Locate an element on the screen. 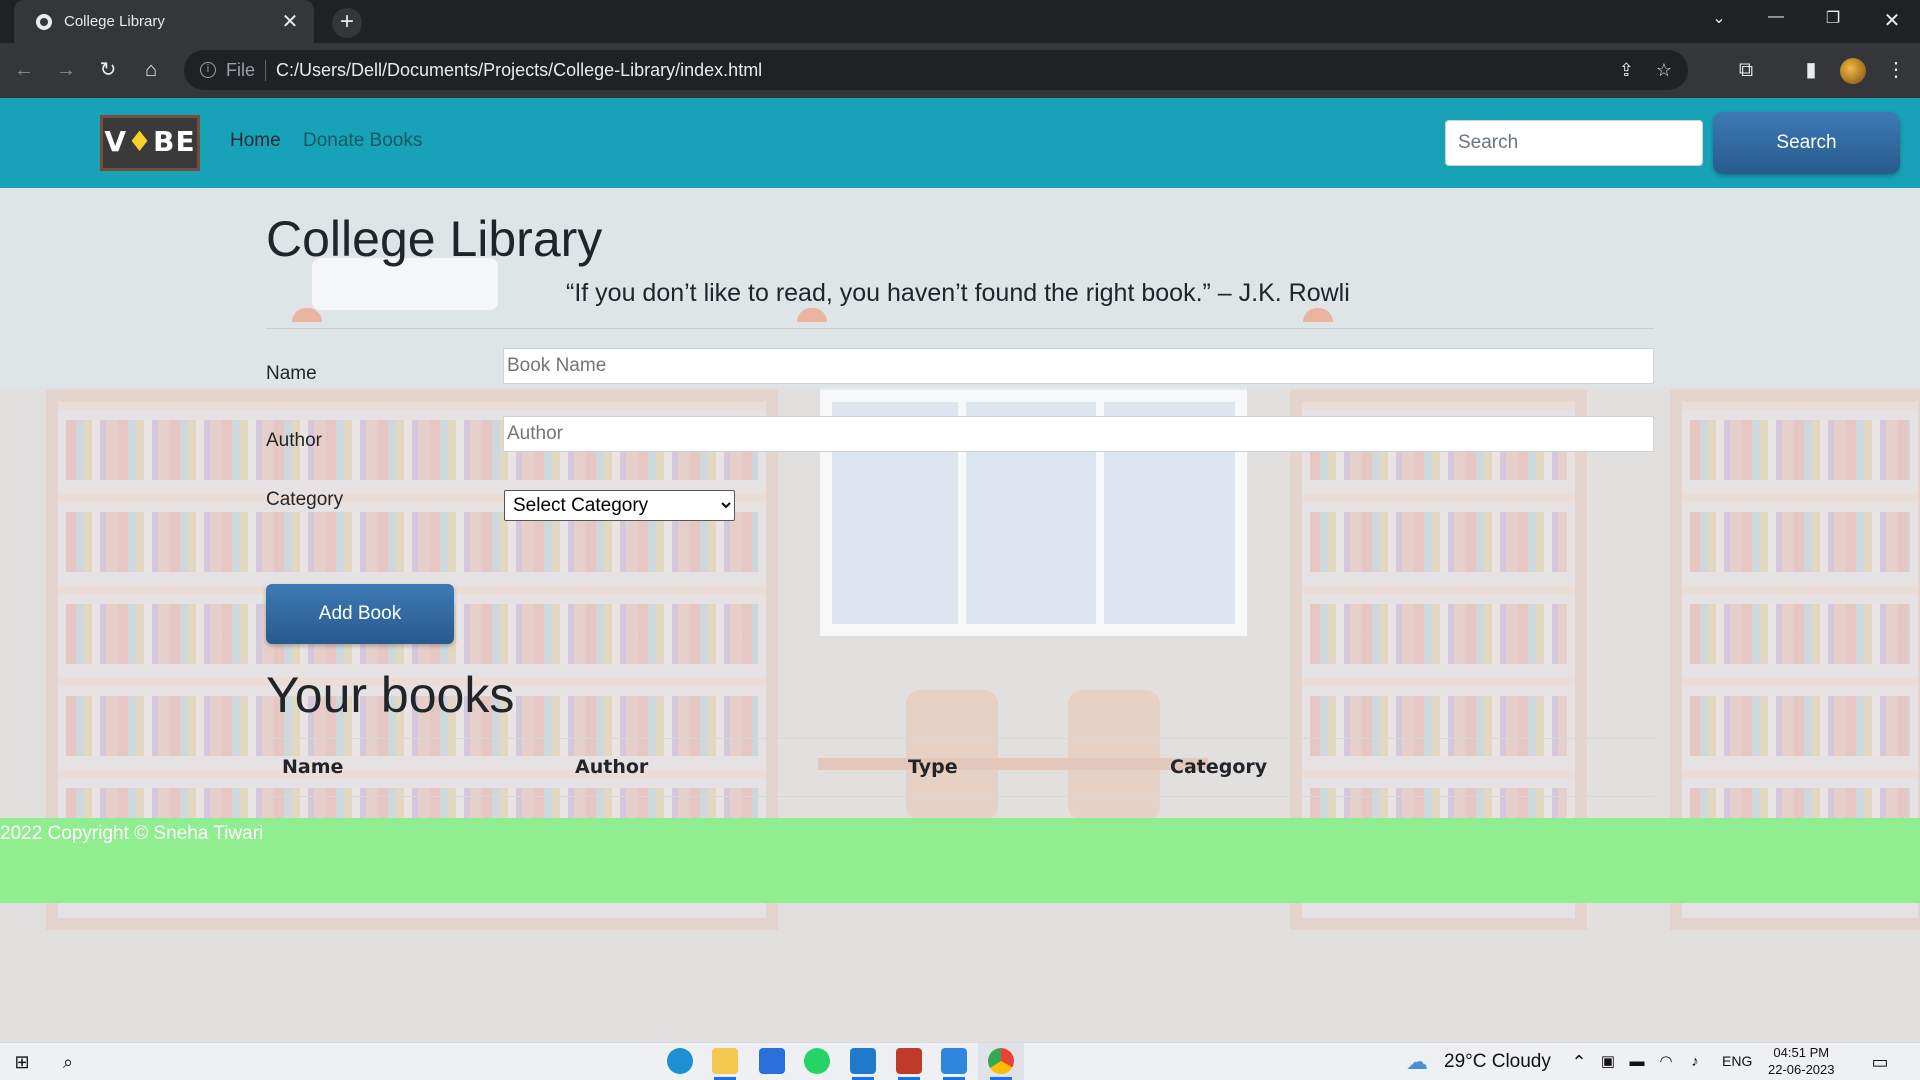 This screenshot has width=1920, height=1080. wifi-icon: ◠ is located at coordinates (1666, 1062).